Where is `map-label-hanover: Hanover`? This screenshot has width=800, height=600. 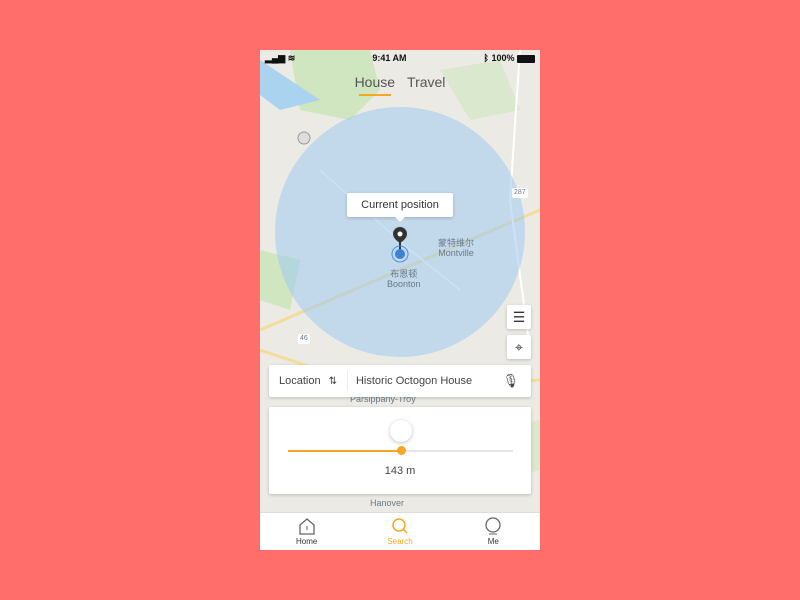 map-label-hanover: Hanover is located at coordinates (387, 503).